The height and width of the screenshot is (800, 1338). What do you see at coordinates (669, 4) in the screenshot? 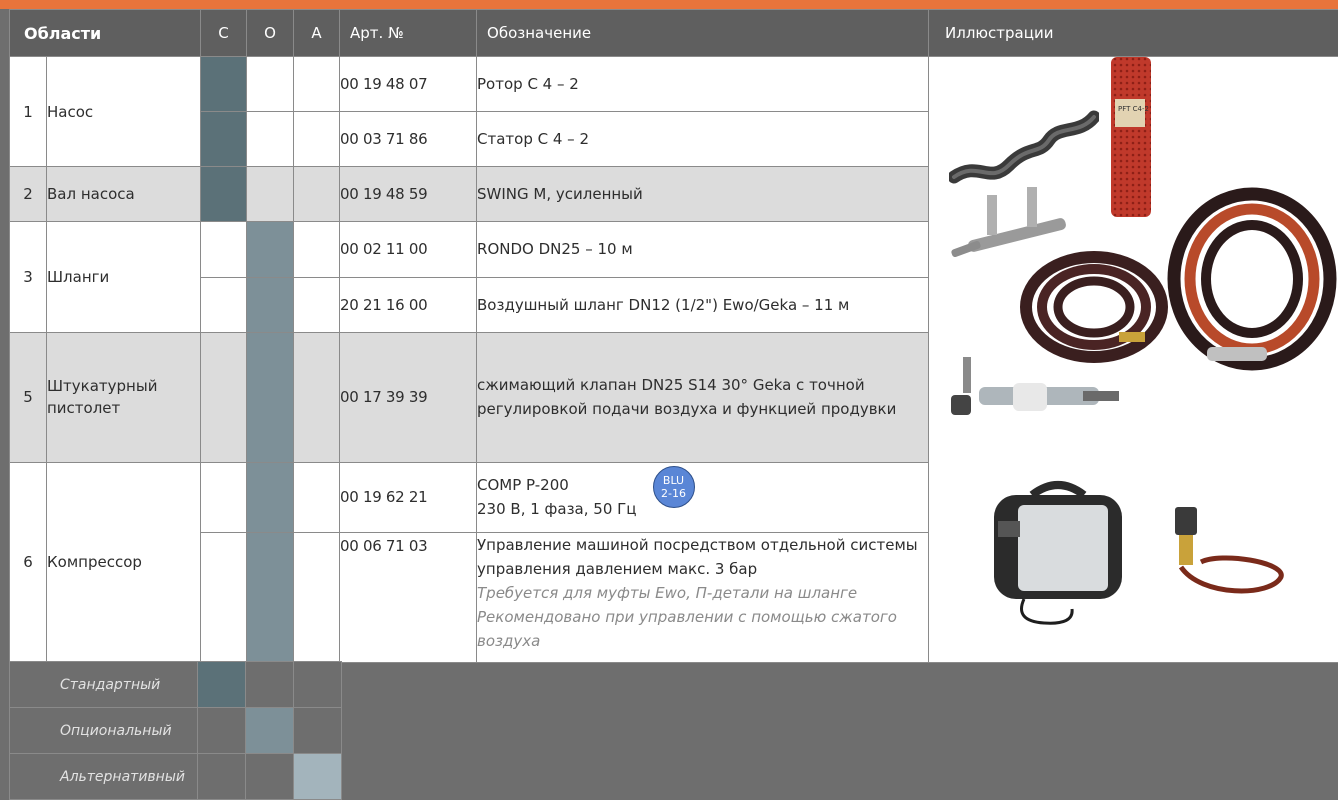
I see `top-accent-bar` at bounding box center [669, 4].